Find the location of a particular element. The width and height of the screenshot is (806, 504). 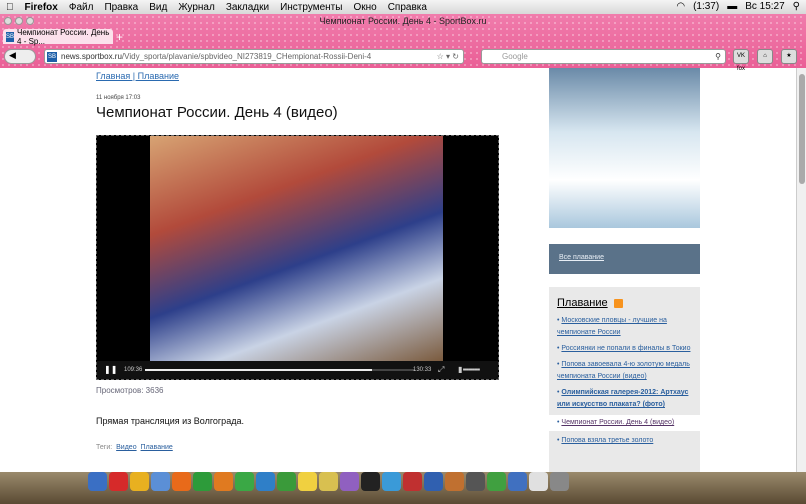

dock is located at coordinates (403, 488).